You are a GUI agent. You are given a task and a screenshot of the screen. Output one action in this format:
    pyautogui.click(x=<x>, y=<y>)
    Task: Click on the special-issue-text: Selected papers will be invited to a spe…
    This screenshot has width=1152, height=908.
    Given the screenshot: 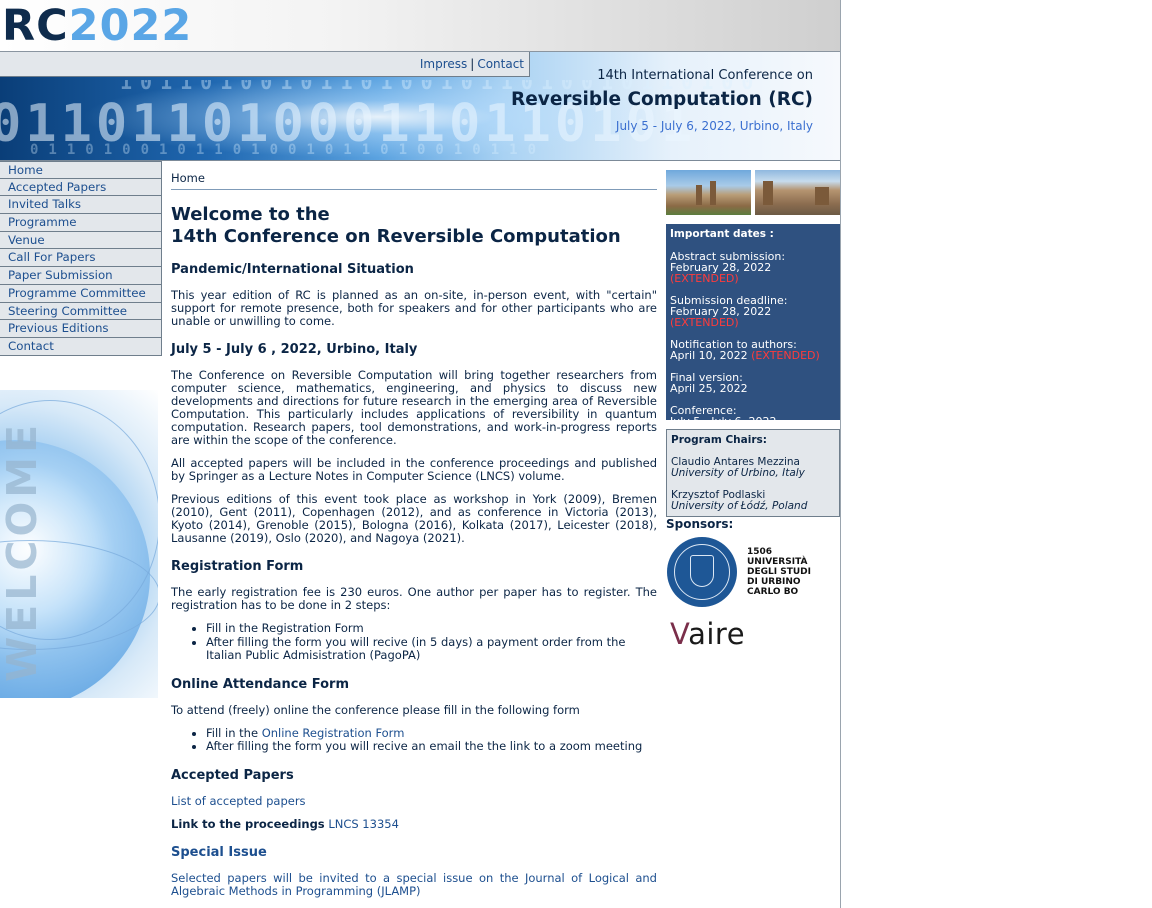 What is the action you would take?
    pyautogui.click(x=414, y=884)
    